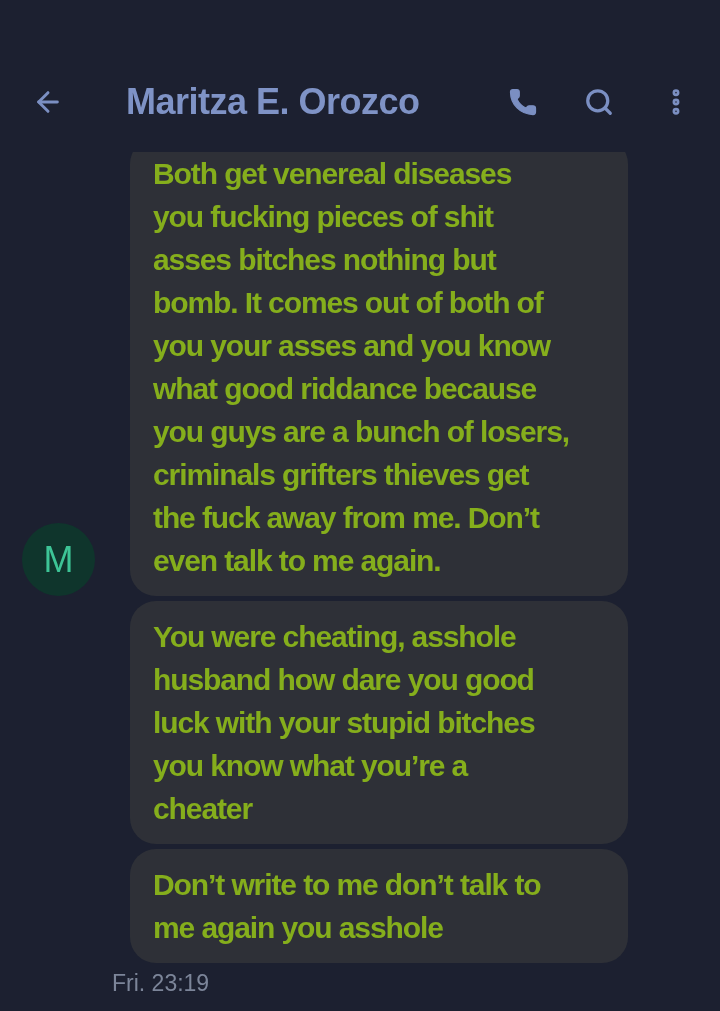 The image size is (720, 1011). Describe the element at coordinates (523, 102) in the screenshot. I see `phone-icon` at that location.